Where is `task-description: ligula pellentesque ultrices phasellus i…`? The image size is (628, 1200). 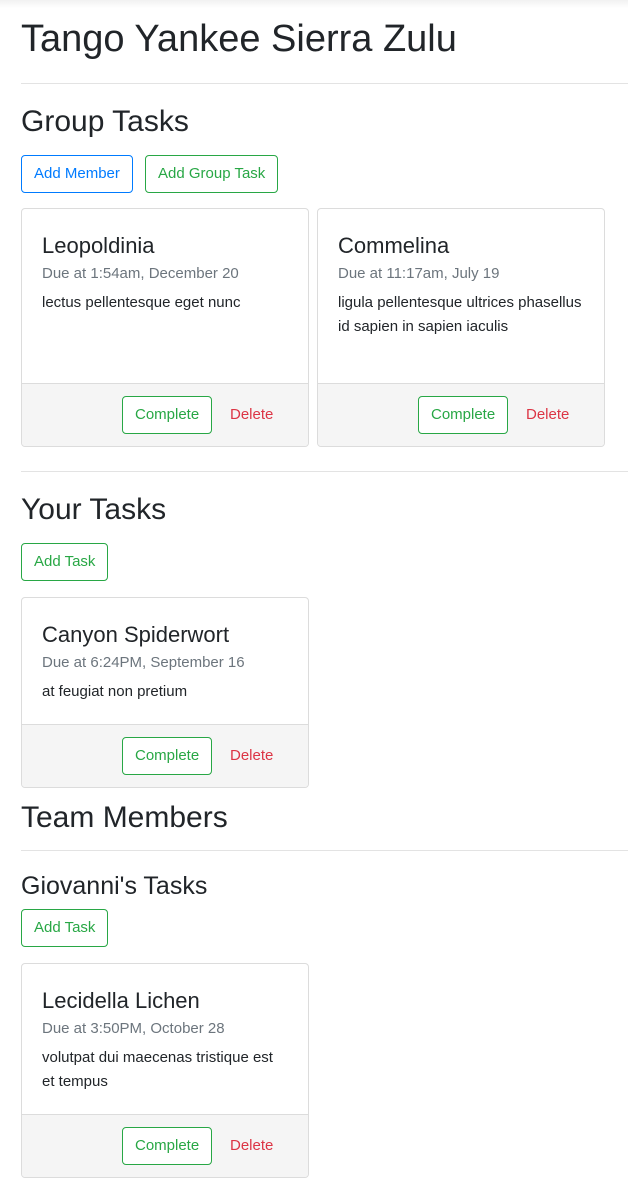 task-description: ligula pellentesque ultrices phasellus i… is located at coordinates (460, 314).